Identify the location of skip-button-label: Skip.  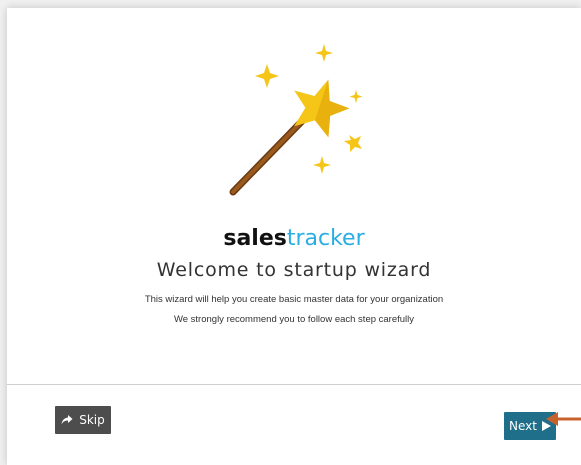
(92, 420).